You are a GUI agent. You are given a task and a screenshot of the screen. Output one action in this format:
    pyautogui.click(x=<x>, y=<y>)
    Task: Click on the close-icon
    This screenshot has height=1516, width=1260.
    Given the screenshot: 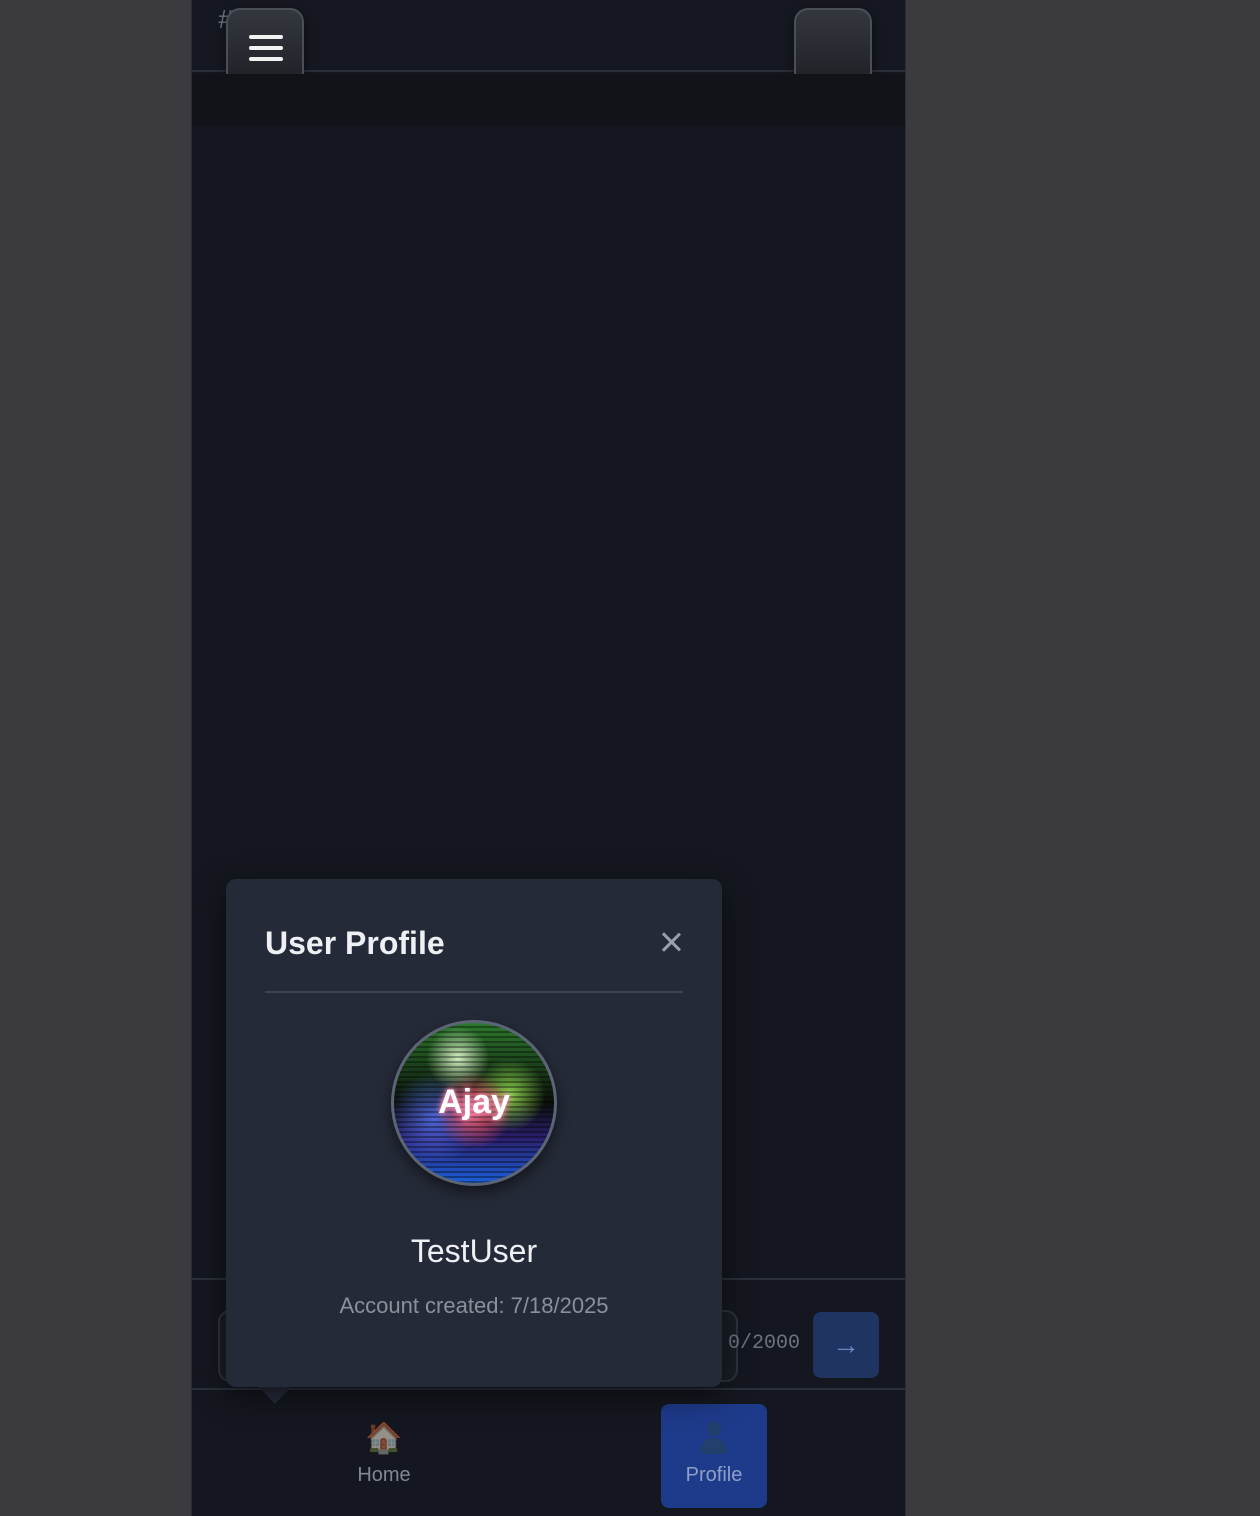 What is the action you would take?
    pyautogui.click(x=671, y=942)
    